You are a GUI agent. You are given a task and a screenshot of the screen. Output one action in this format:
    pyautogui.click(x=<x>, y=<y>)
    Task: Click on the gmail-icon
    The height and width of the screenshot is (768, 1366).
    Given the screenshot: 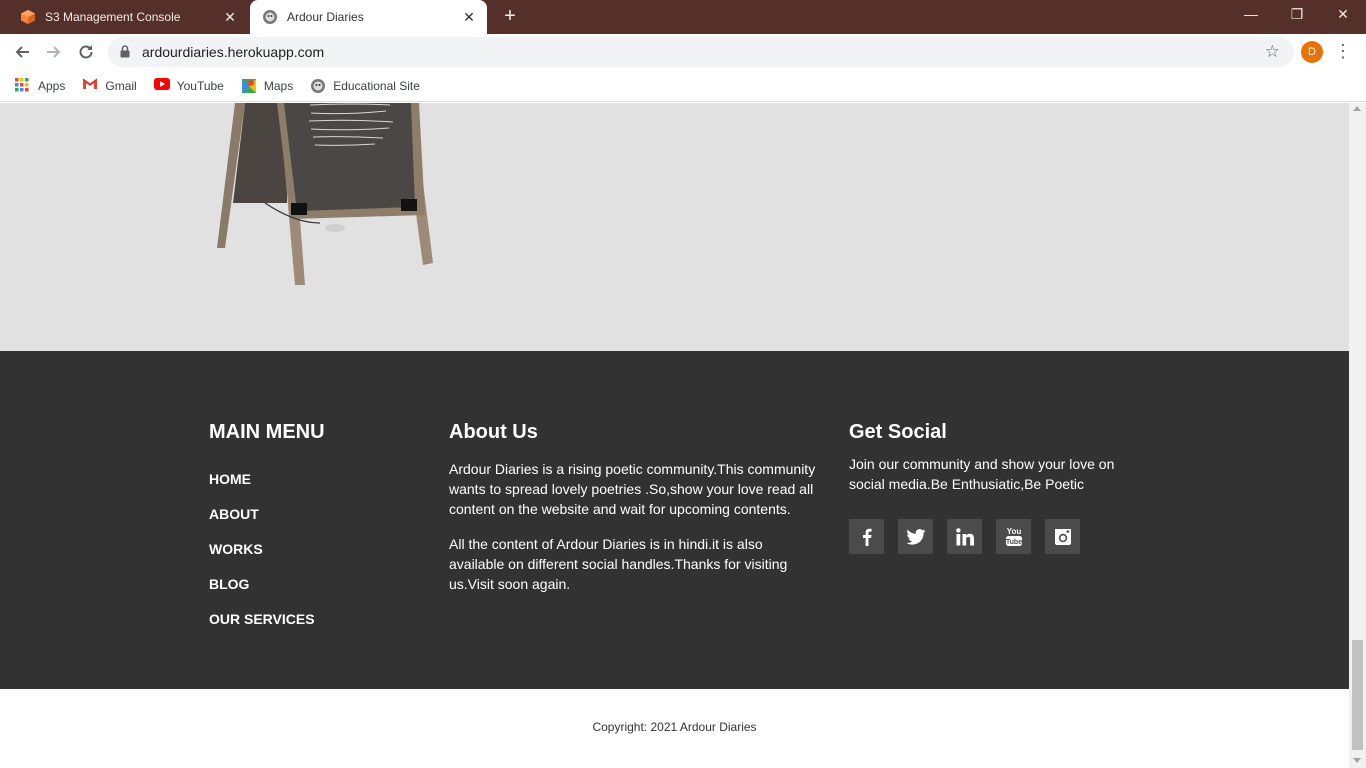 What is the action you would take?
    pyautogui.click(x=90, y=86)
    